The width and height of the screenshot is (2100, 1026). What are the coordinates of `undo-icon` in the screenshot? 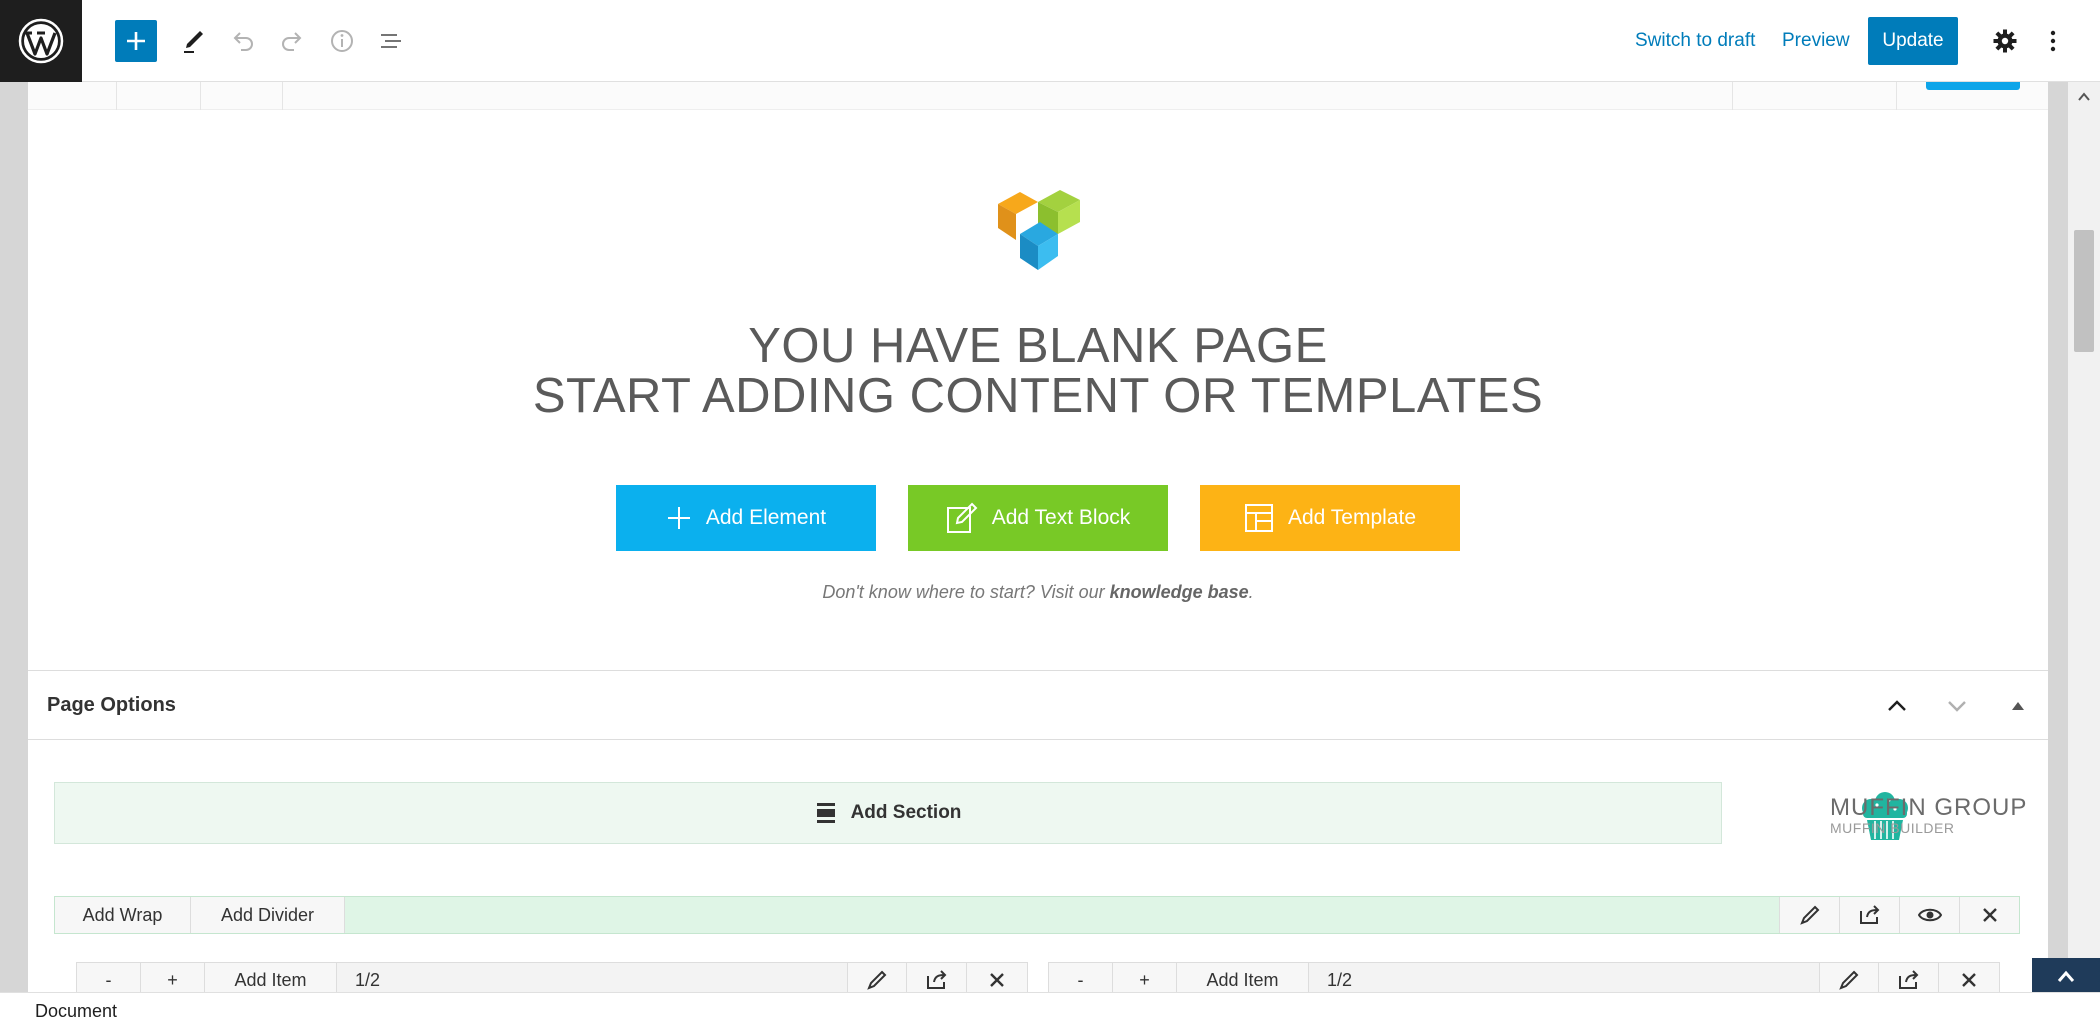 It's located at (243, 41).